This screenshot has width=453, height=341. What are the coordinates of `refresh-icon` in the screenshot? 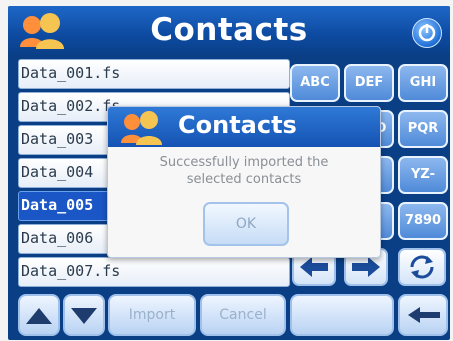 It's located at (422, 267).